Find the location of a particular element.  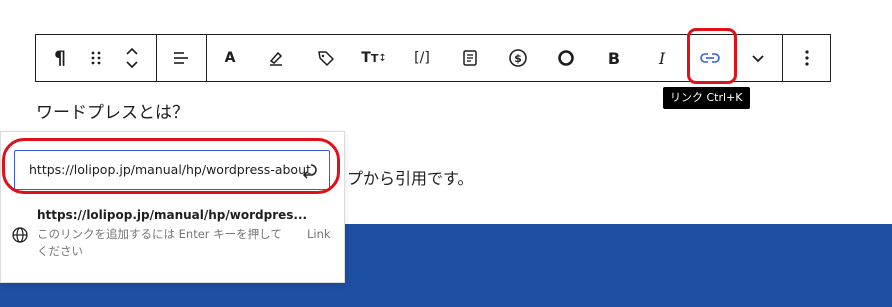

move-up-down-icon is located at coordinates (132, 58).